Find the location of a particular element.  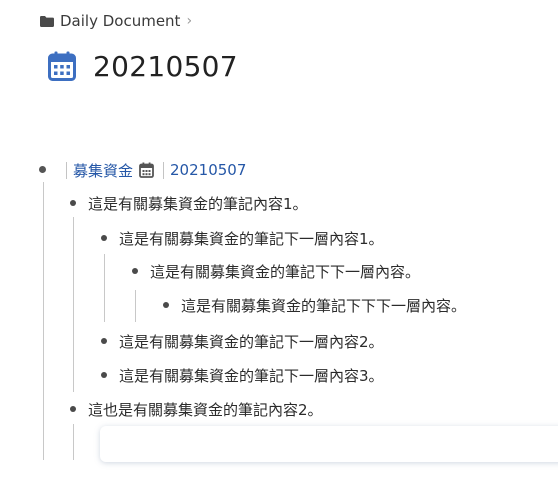

date-divider is located at coordinates (164, 170).